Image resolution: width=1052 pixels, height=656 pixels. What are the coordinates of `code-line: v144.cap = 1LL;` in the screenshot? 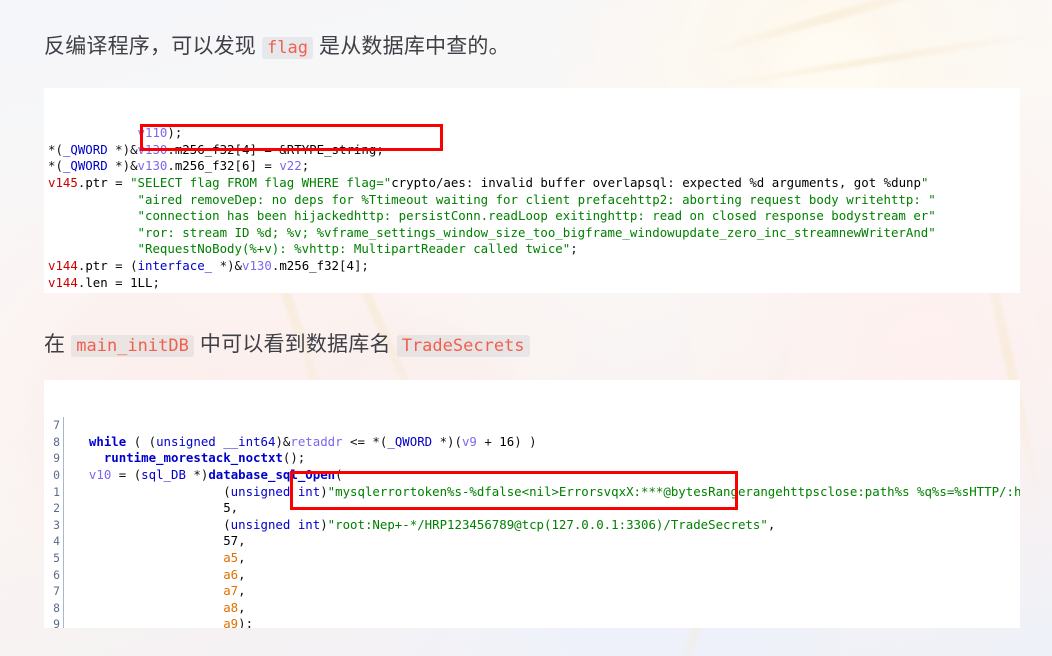 It's located at (532, 292).